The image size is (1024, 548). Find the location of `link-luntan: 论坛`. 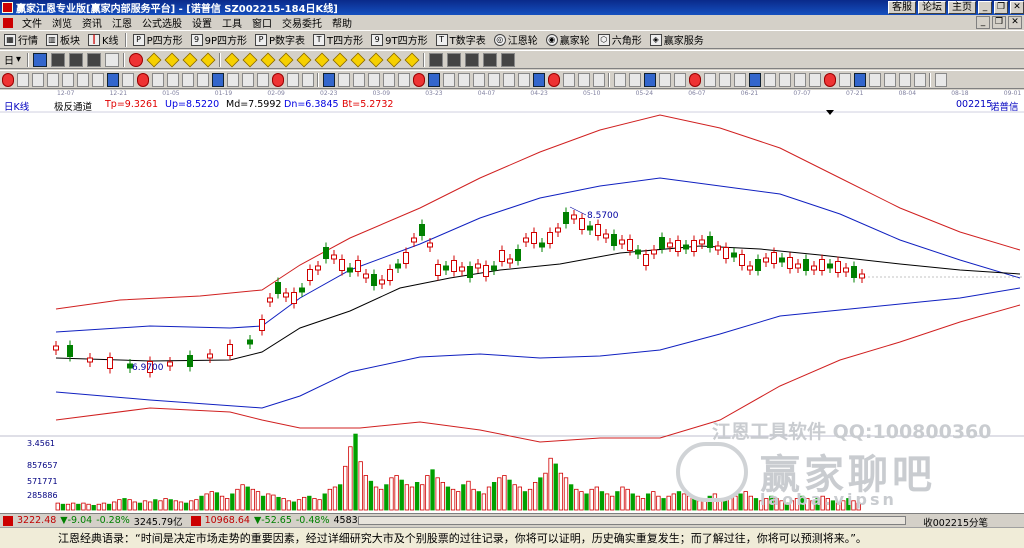

link-luntan: 论坛 is located at coordinates (932, 7).